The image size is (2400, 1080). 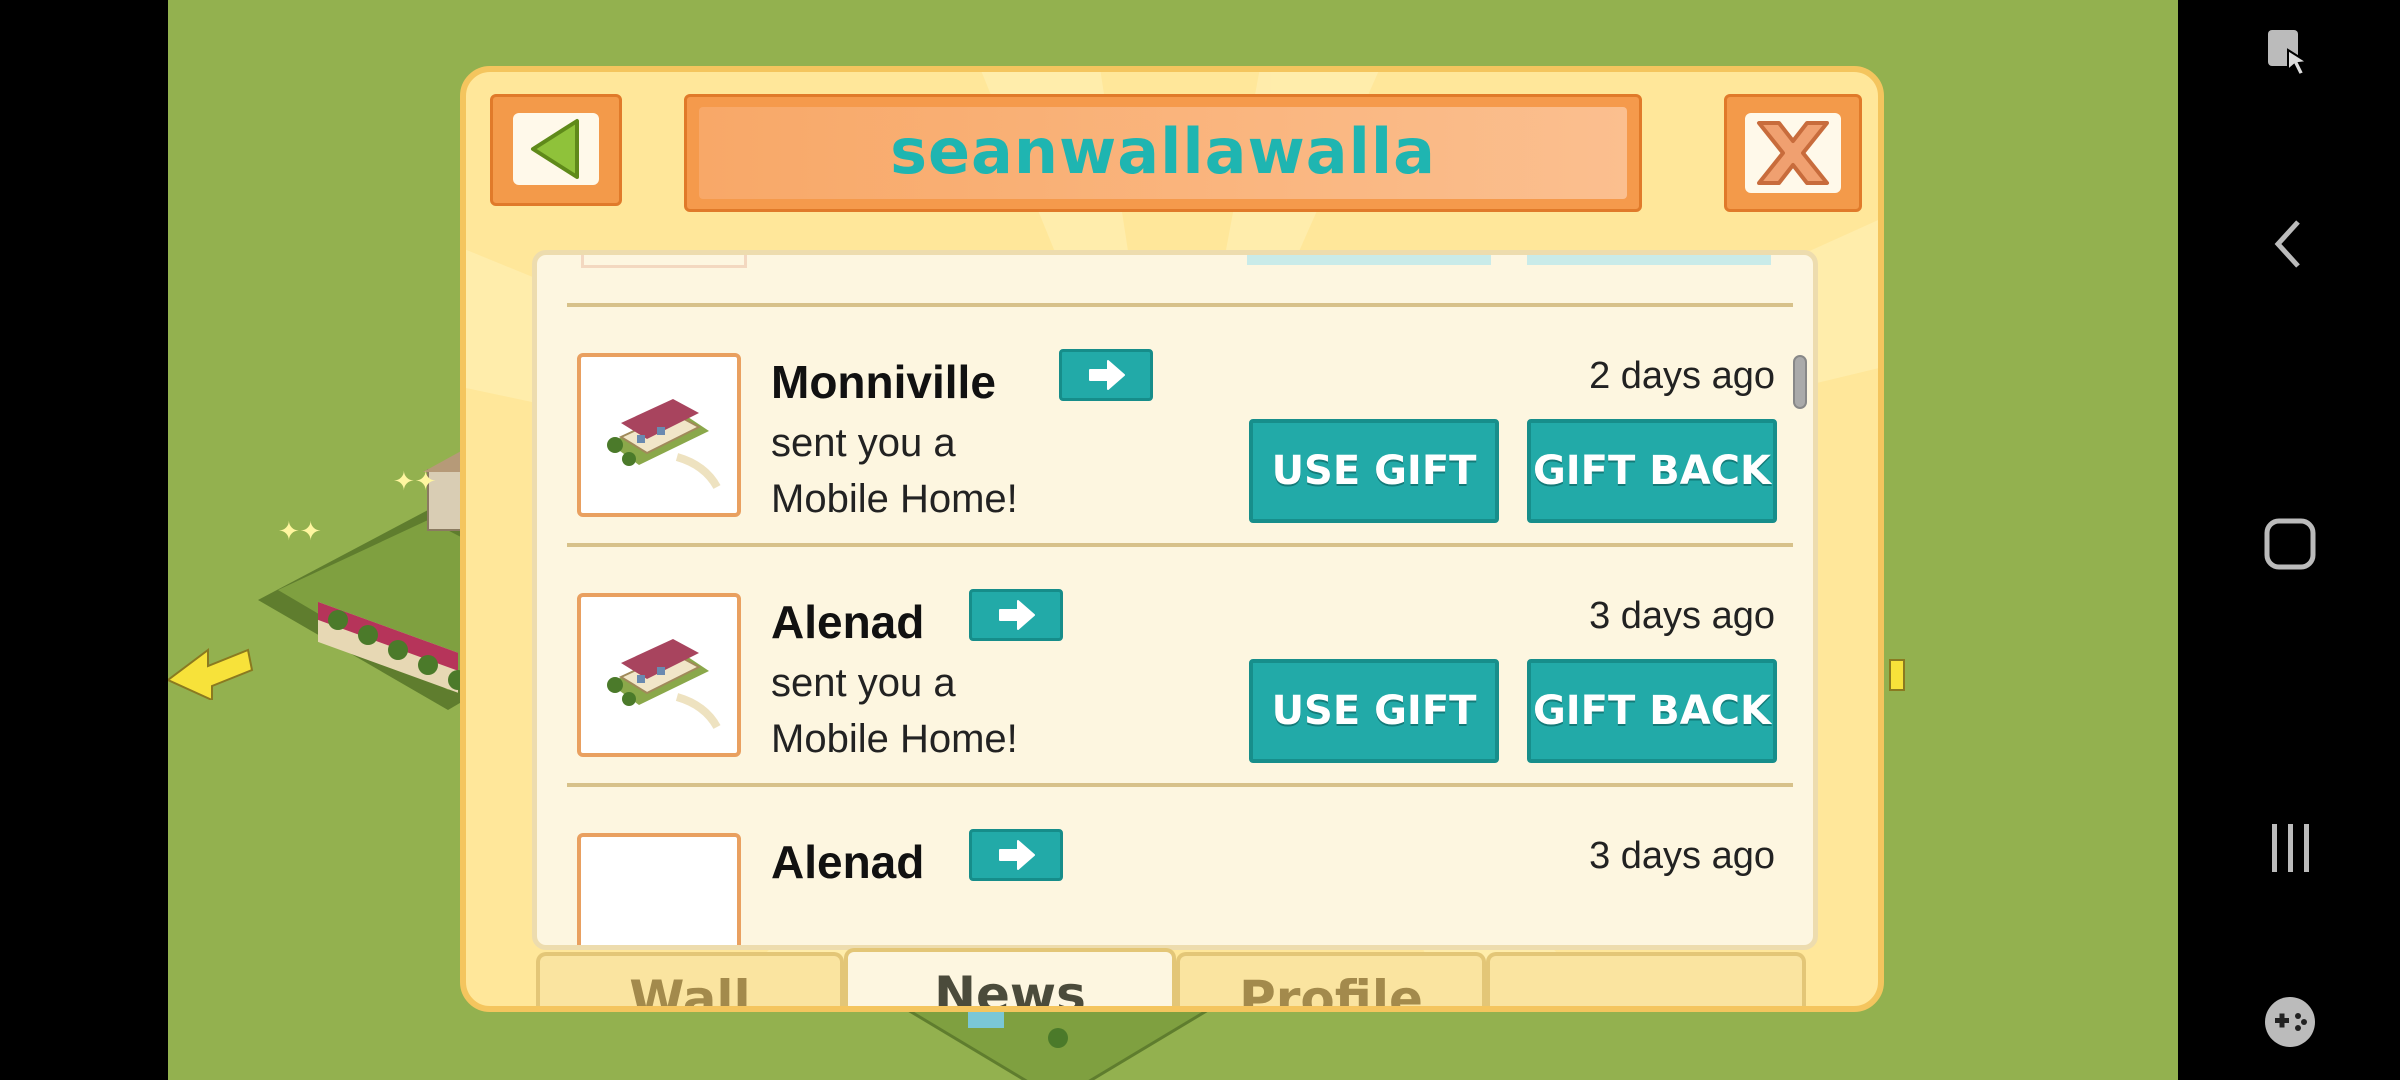 I want to click on back-button, so click(x=556, y=150).